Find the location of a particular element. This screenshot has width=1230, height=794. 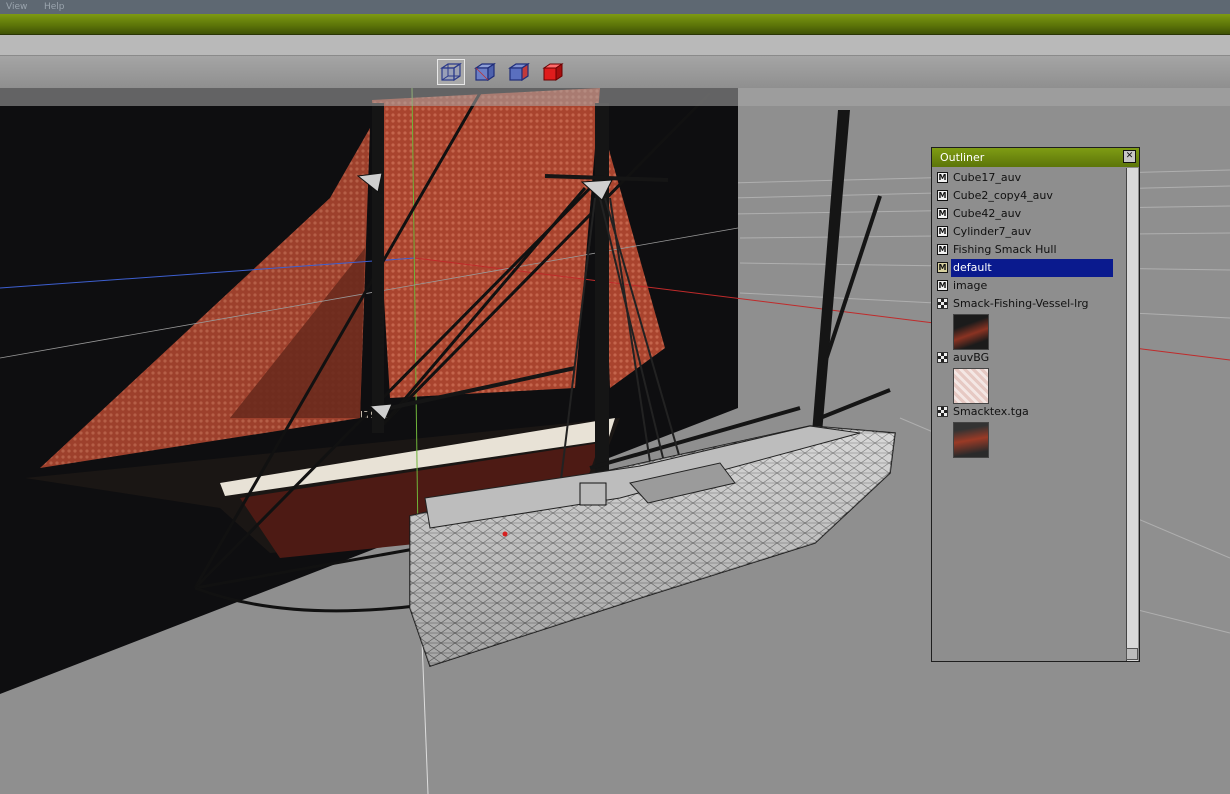

outliner-texture-smacktex: Smacktex.tga is located at coordinates (1030, 412).